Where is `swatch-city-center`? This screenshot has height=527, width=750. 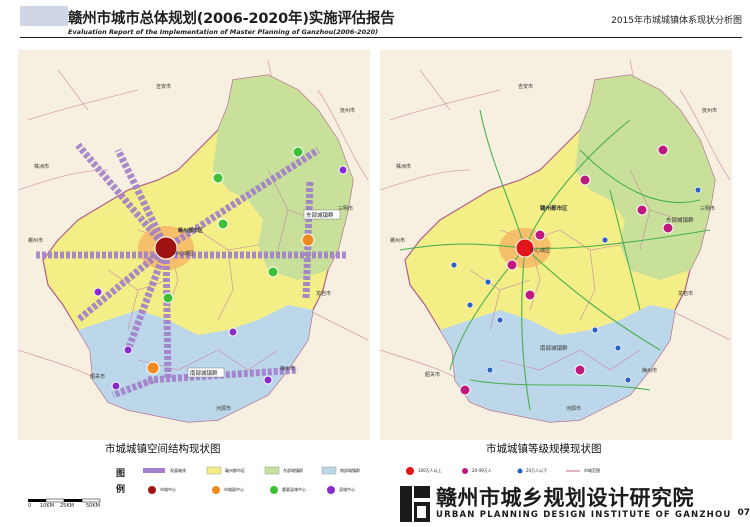 swatch-city-center is located at coordinates (152, 490).